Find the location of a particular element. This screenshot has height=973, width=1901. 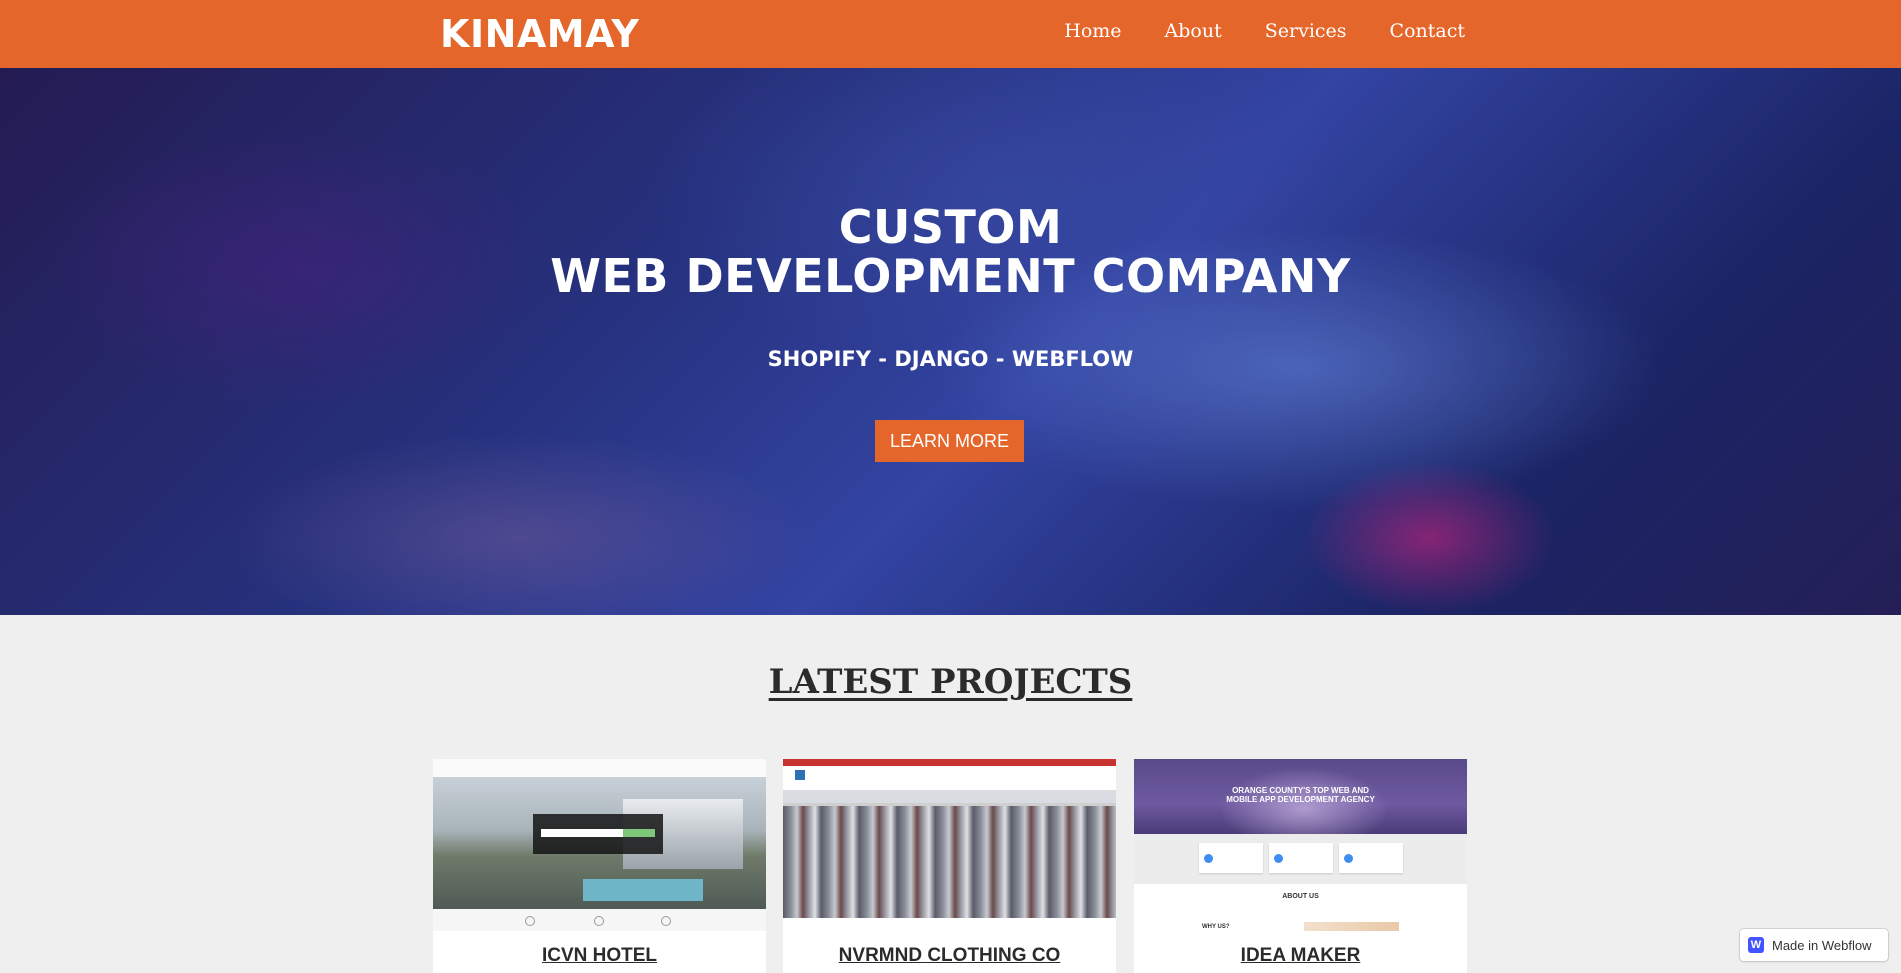

brand-logo: KINAMAY is located at coordinates (539, 34).